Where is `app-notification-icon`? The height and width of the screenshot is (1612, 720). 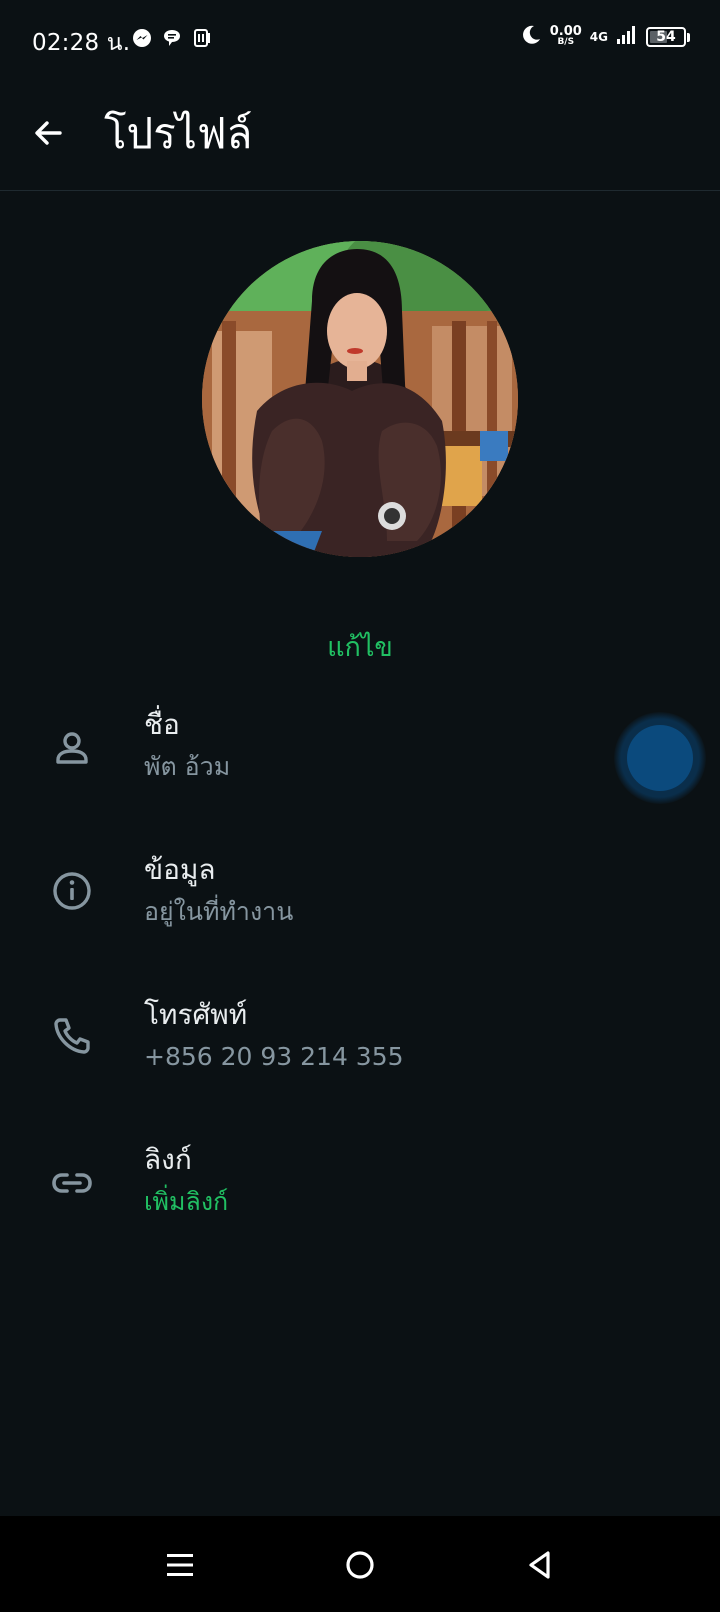
app-notification-icon is located at coordinates (202, 40).